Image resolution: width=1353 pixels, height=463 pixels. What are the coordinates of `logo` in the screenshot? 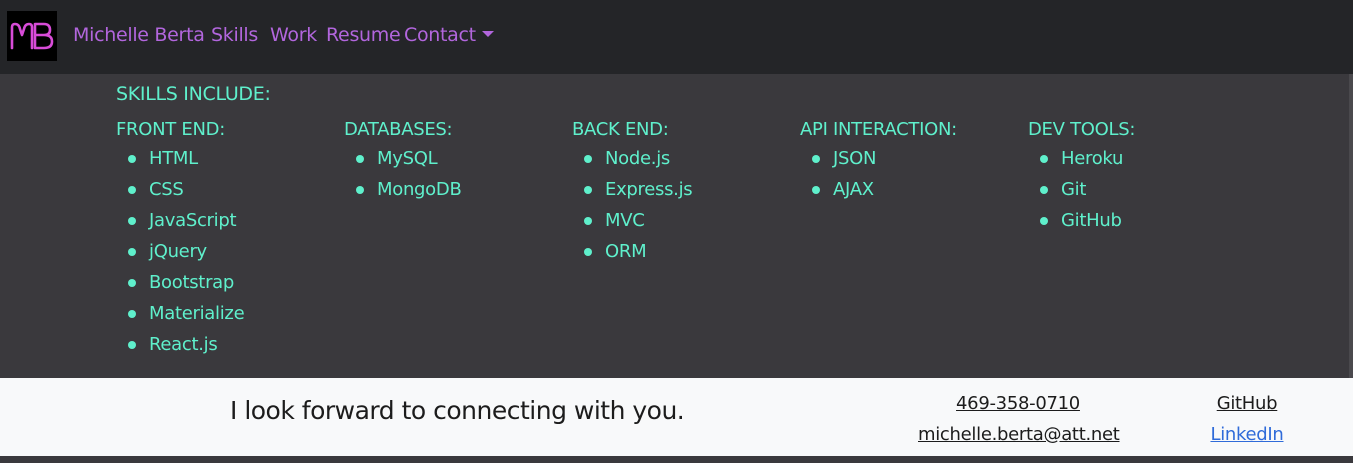 It's located at (32, 36).